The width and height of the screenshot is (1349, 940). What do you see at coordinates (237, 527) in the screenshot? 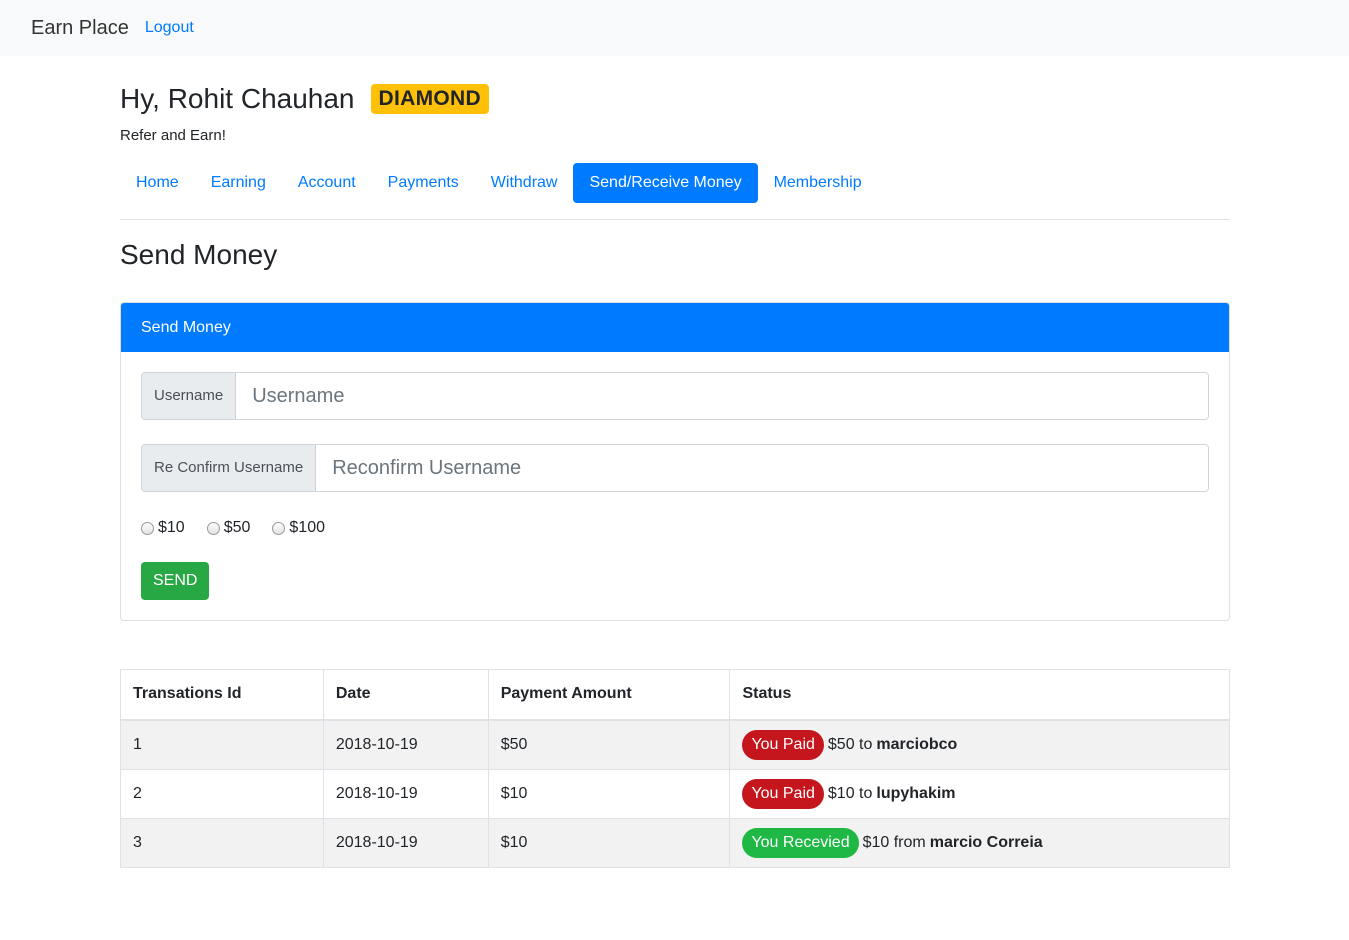
I see `amount-label: $50` at bounding box center [237, 527].